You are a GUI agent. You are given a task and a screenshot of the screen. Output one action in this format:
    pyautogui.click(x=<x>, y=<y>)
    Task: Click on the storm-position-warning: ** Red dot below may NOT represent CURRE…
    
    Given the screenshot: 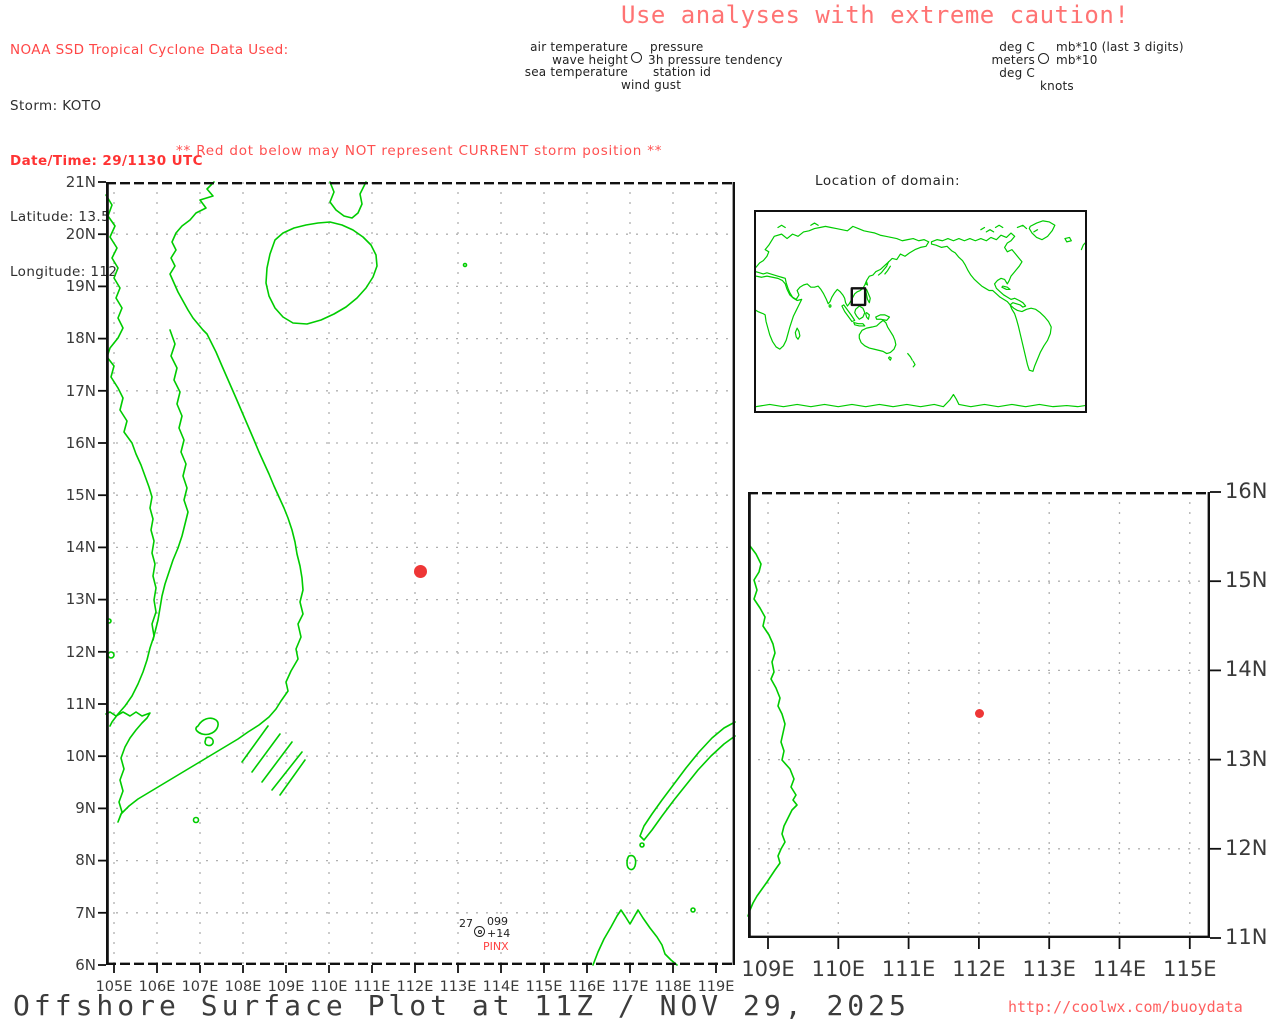 What is the action you would take?
    pyautogui.click(x=419, y=151)
    